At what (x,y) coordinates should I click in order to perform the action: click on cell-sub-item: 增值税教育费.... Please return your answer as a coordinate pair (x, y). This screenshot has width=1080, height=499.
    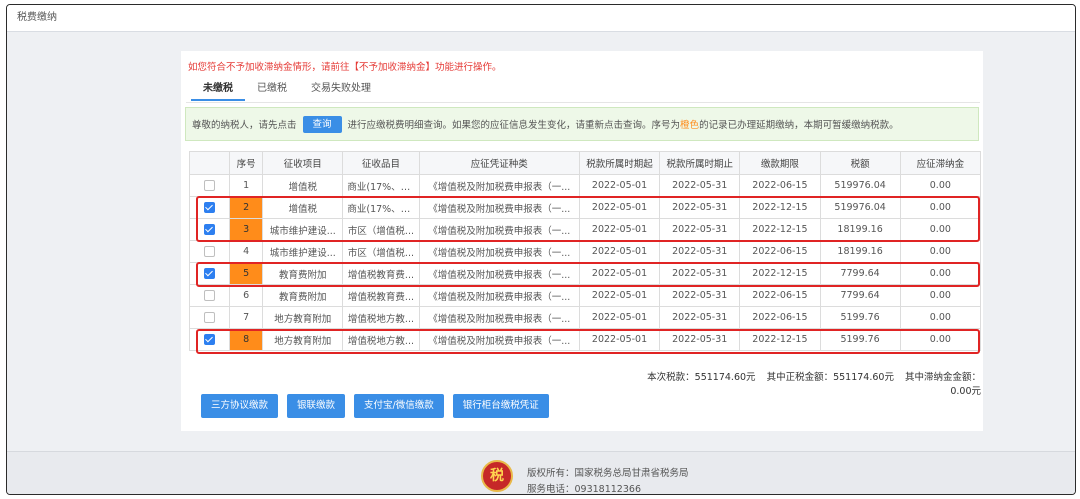
    Looking at the image, I should click on (381, 295).